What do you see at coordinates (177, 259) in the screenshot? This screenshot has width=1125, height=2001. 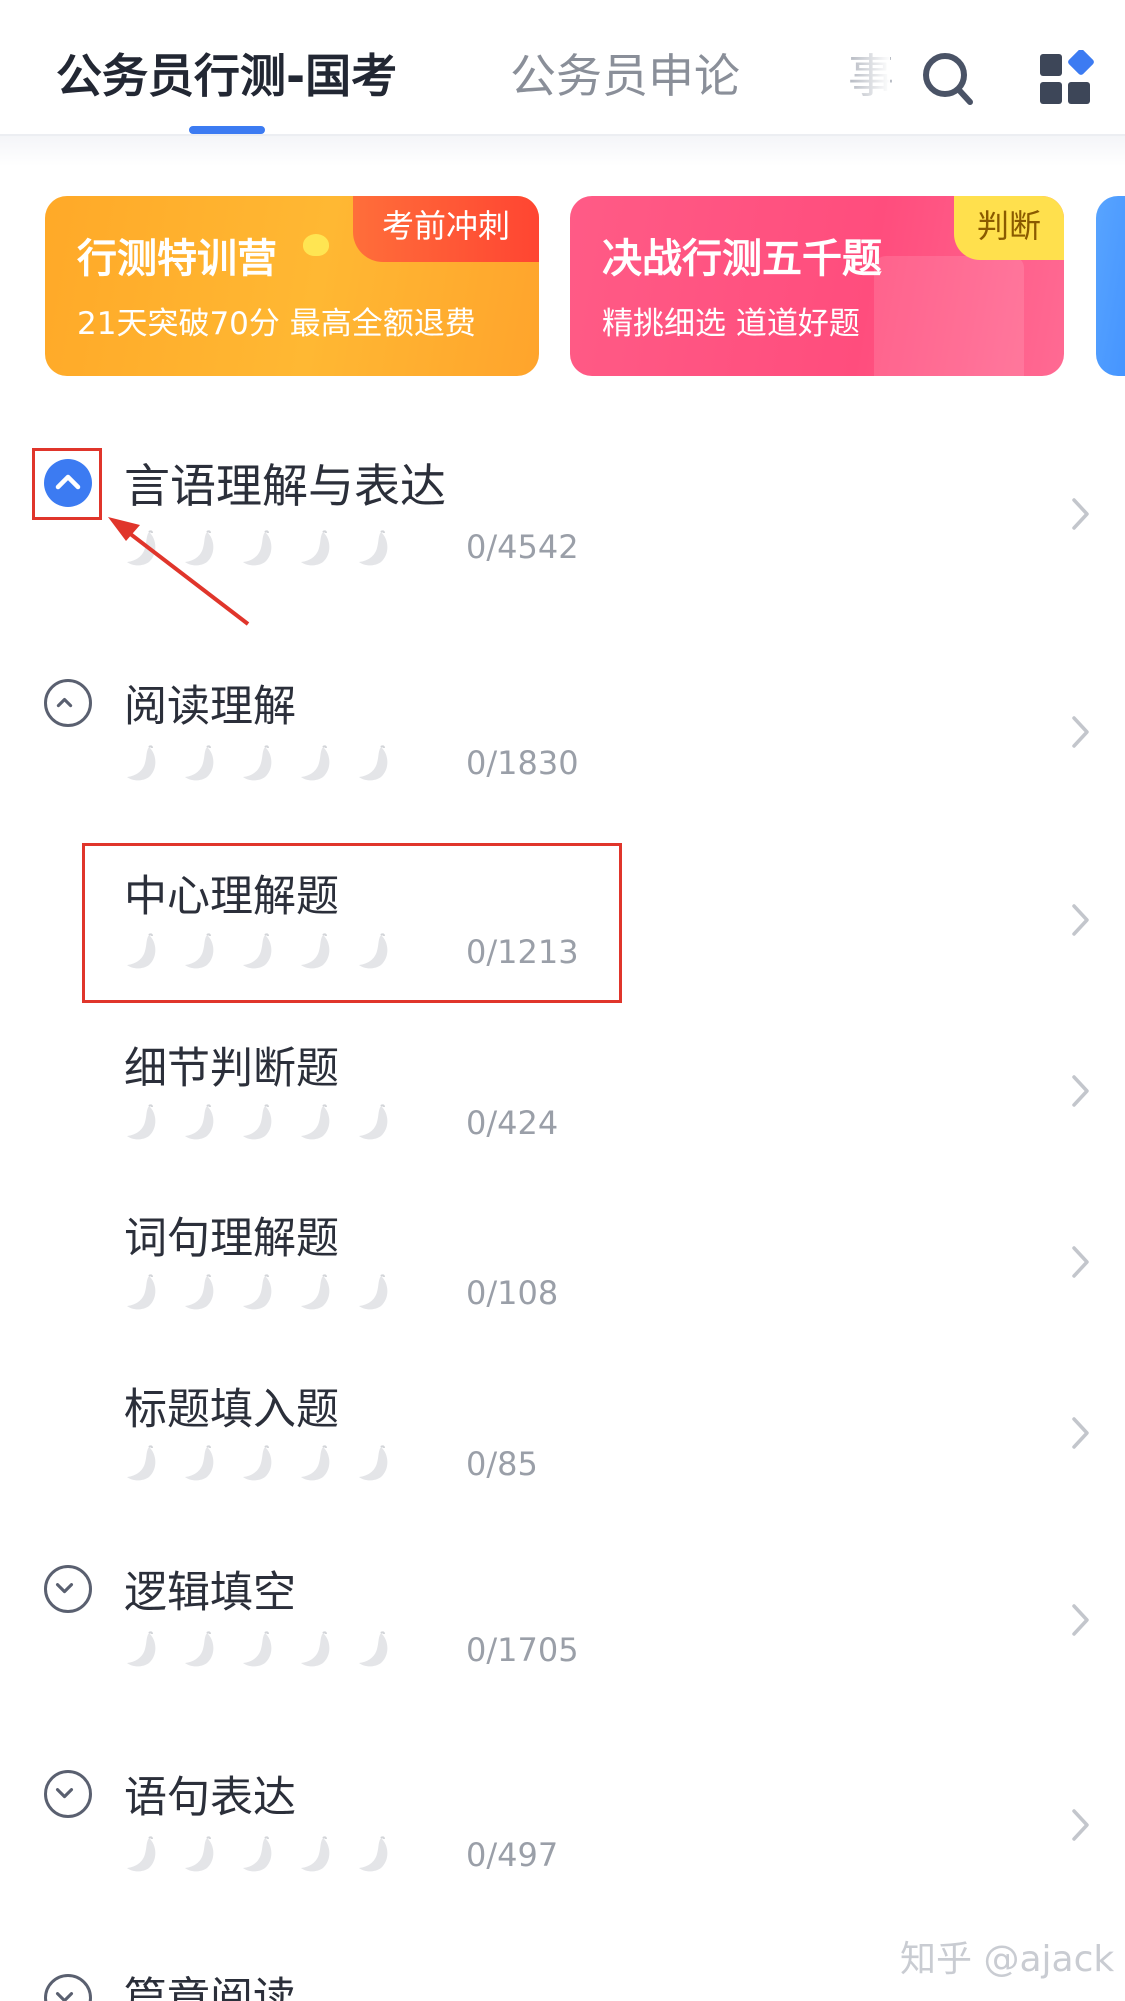 I see `banner-title: 行测特训营` at bounding box center [177, 259].